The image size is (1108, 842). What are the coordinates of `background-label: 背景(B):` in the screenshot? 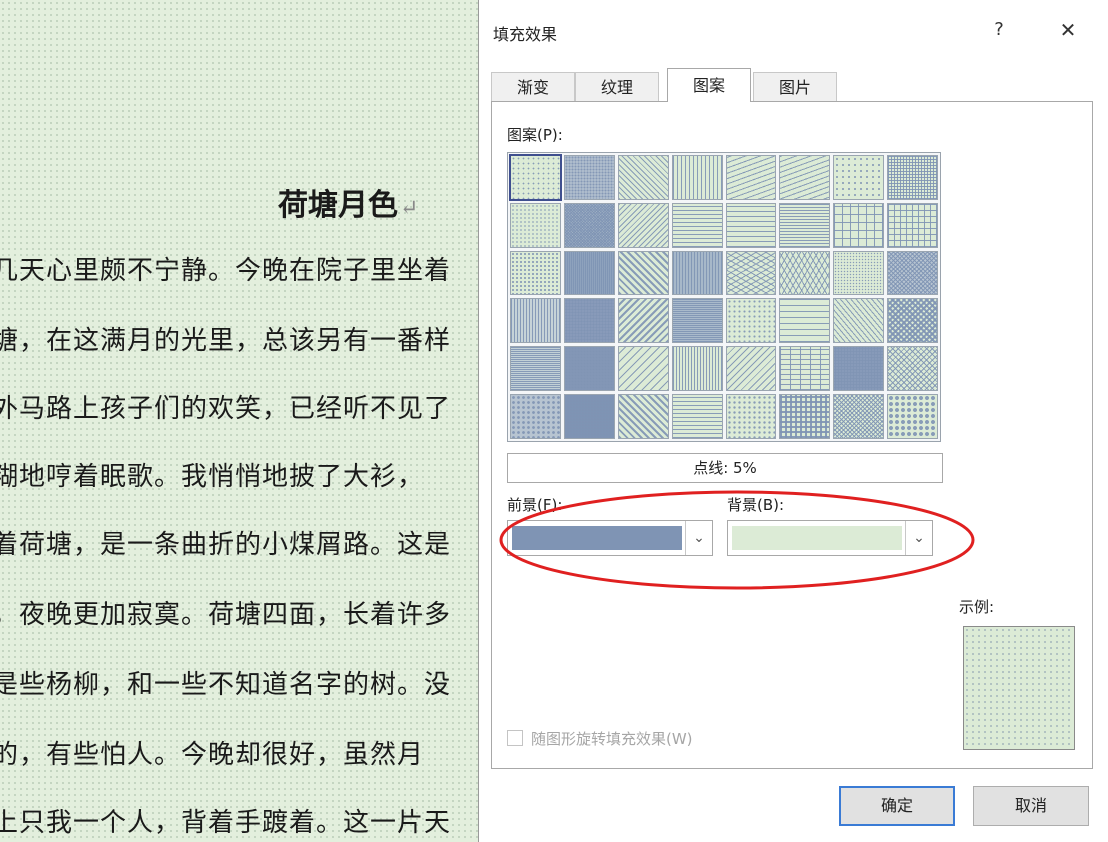 It's located at (756, 505).